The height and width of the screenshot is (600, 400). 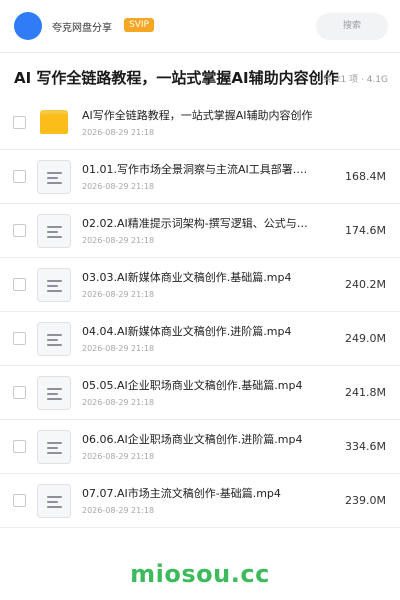 I want to click on file-name: 05.05.AI企业职场商业文稿创作.基础篇.mp4, so click(x=192, y=385).